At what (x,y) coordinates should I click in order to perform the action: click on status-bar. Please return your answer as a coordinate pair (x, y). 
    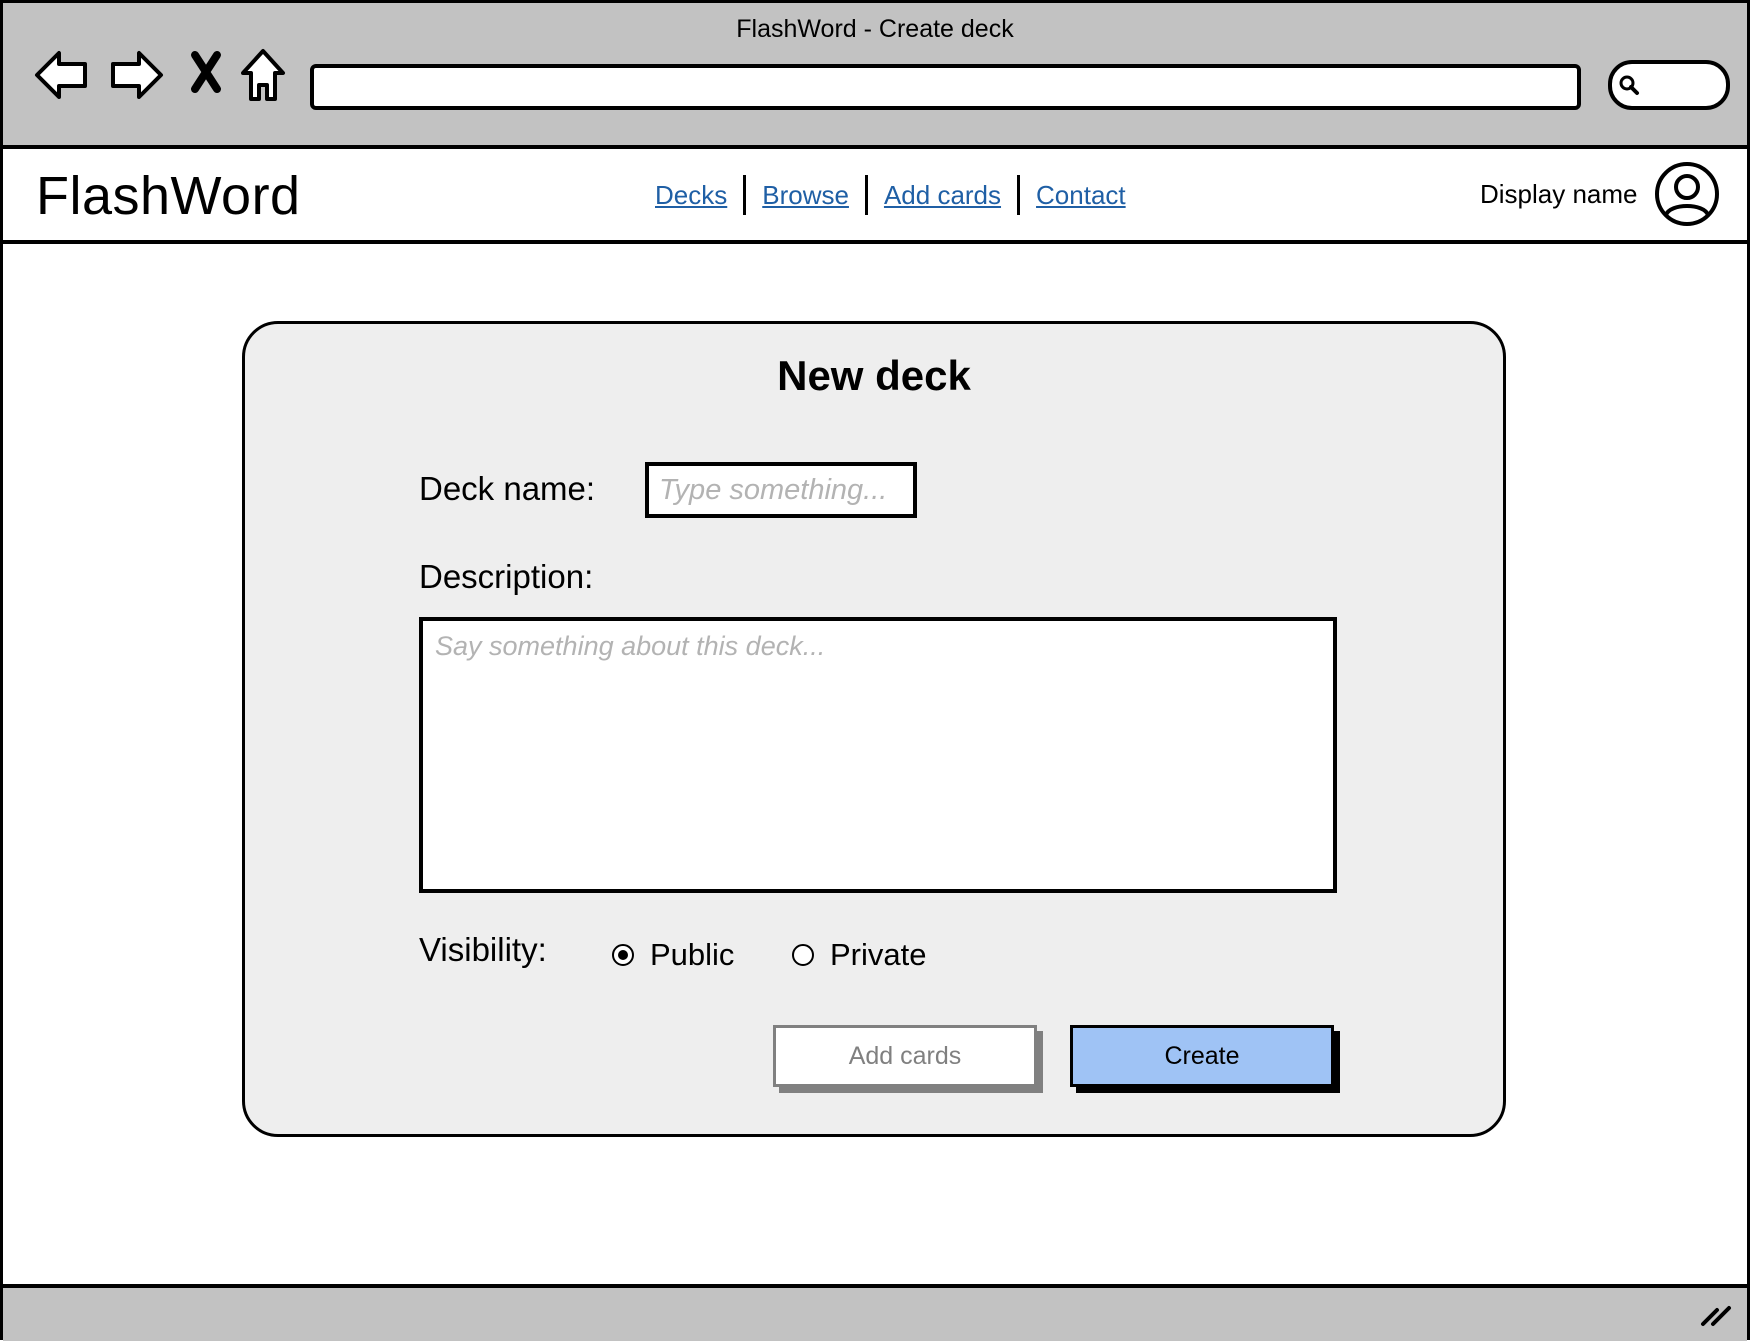
    Looking at the image, I should click on (875, 1312).